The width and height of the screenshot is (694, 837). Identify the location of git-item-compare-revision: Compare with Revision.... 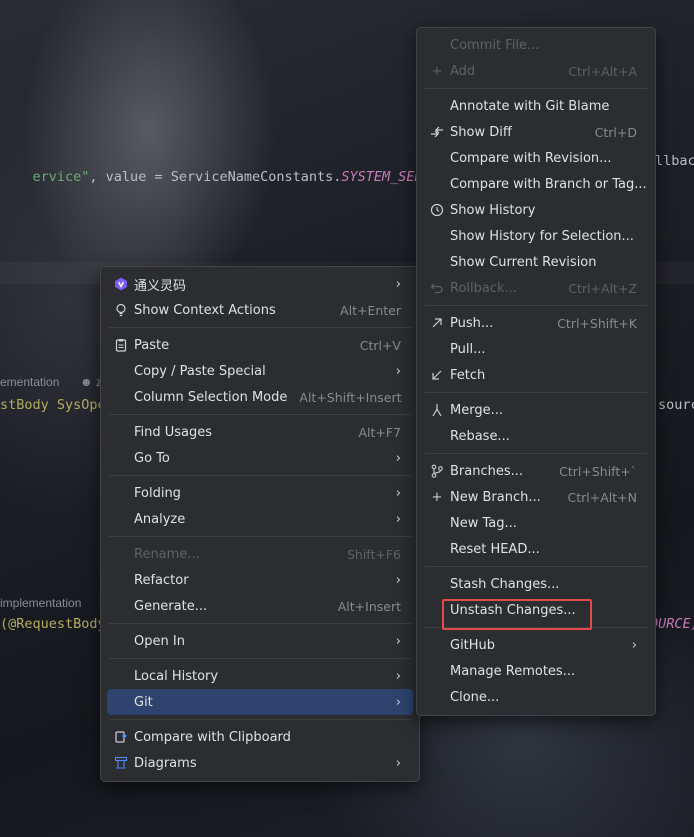
(536, 158).